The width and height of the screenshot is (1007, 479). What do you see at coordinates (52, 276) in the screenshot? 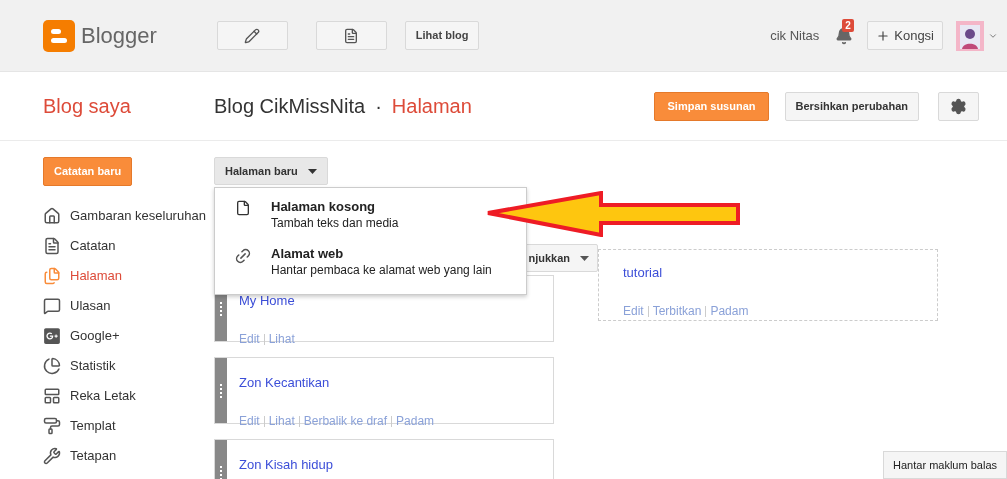
I see `pages-icon` at bounding box center [52, 276].